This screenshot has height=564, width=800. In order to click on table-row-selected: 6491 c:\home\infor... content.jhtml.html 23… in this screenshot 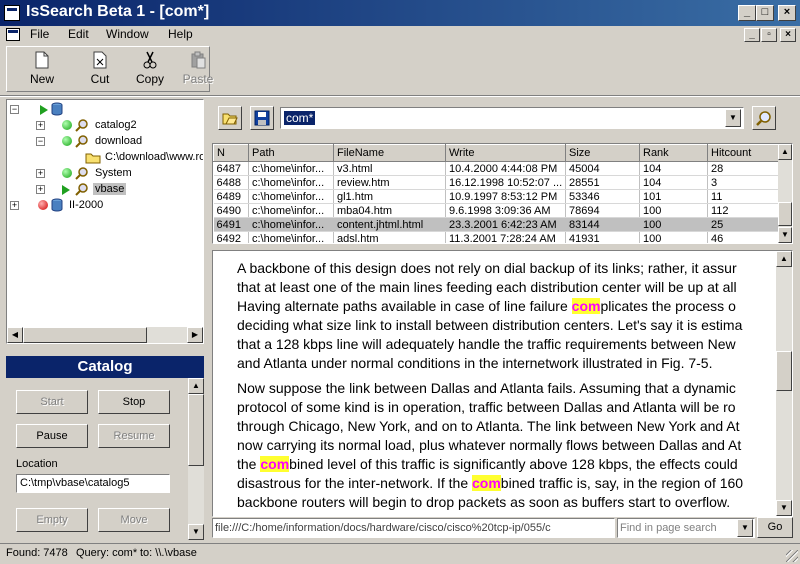, I will do `click(496, 224)`.